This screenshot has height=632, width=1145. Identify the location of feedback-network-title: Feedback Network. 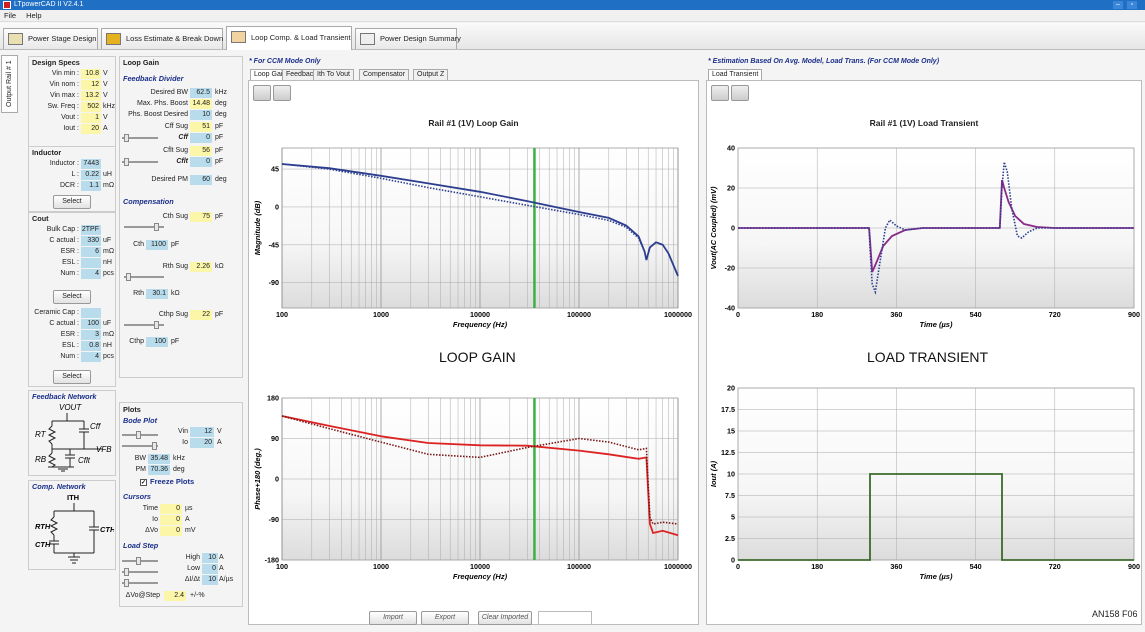
(64, 396).